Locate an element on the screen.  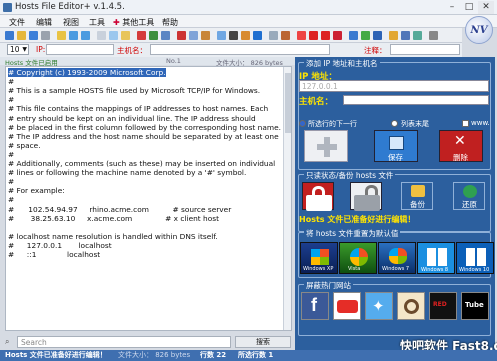
print-icon is located at coordinates (45, 35).